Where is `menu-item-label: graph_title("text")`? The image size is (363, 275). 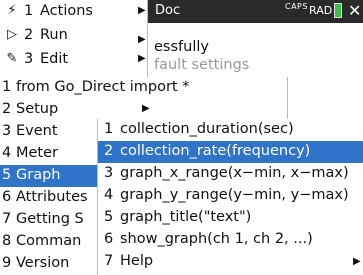 menu-item-label: graph_title("text") is located at coordinates (186, 217).